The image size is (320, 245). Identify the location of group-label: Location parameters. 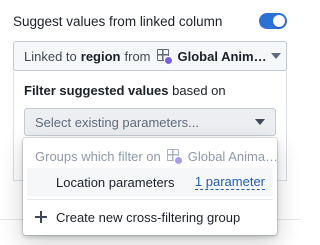
(115, 182).